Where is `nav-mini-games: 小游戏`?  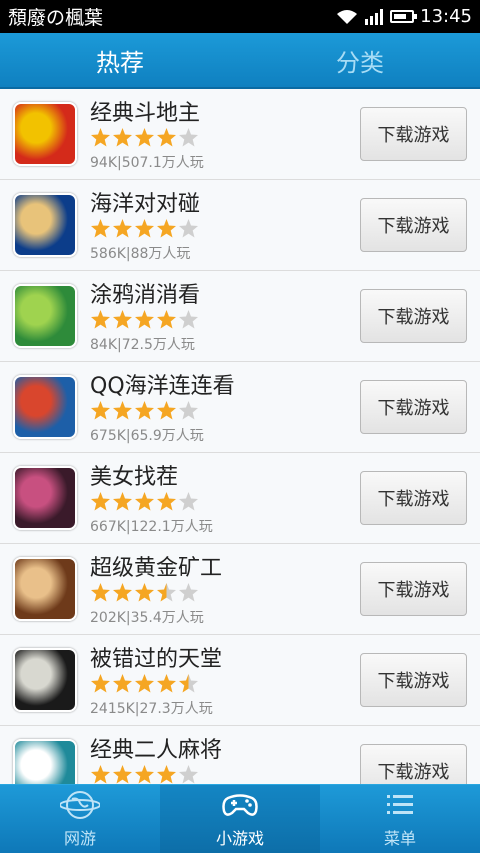
nav-mini-games: 小游戏 is located at coordinates (240, 819).